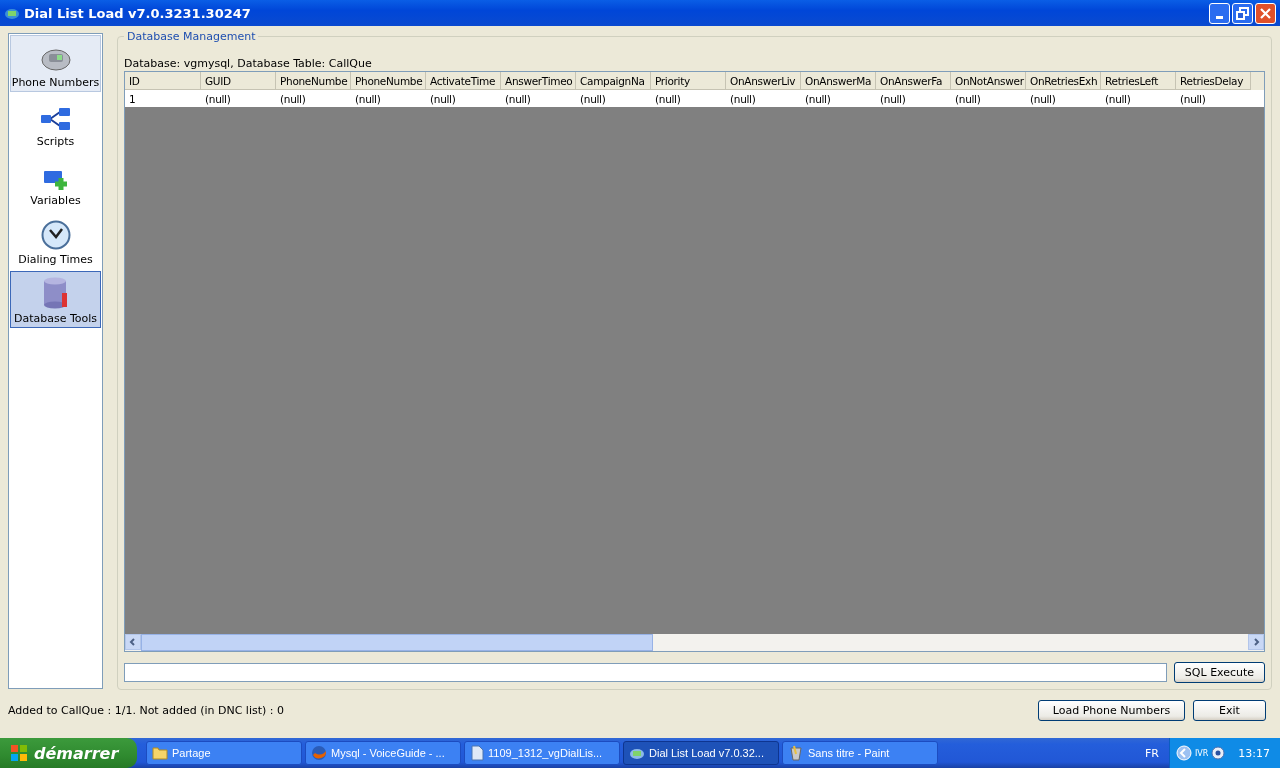  What do you see at coordinates (224, 753) in the screenshot?
I see `taskbar-item: Partage` at bounding box center [224, 753].